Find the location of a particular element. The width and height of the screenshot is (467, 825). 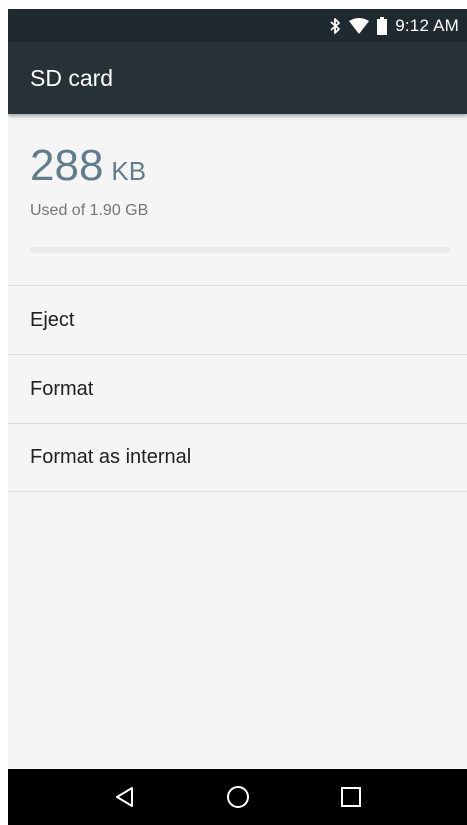

recents-icon is located at coordinates (351, 797).